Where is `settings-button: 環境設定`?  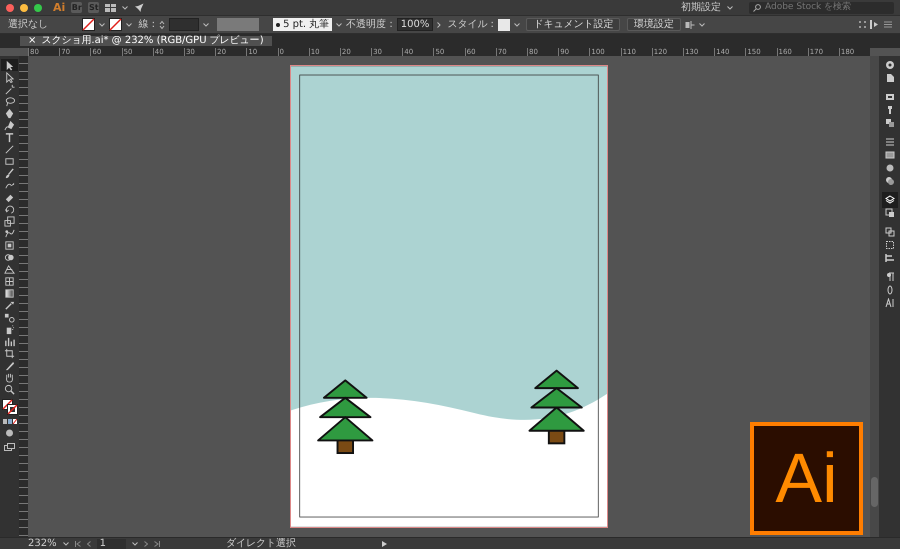 settings-button: 環境設定 is located at coordinates (653, 24).